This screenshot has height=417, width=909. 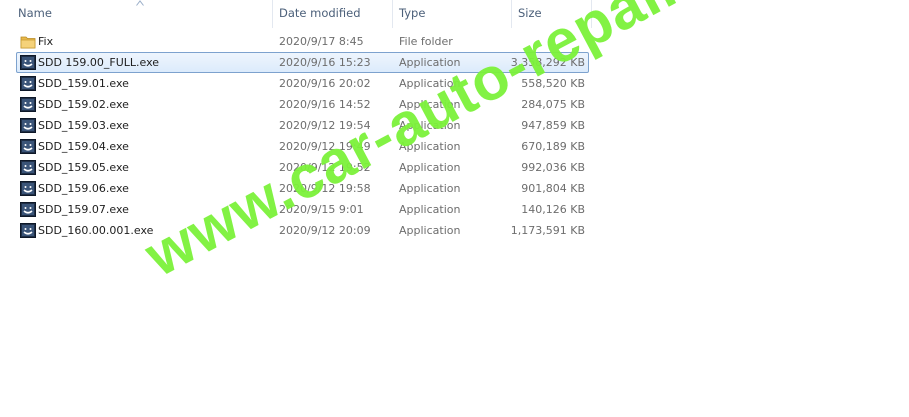 What do you see at coordinates (28, 42) in the screenshot?
I see `folder-icon` at bounding box center [28, 42].